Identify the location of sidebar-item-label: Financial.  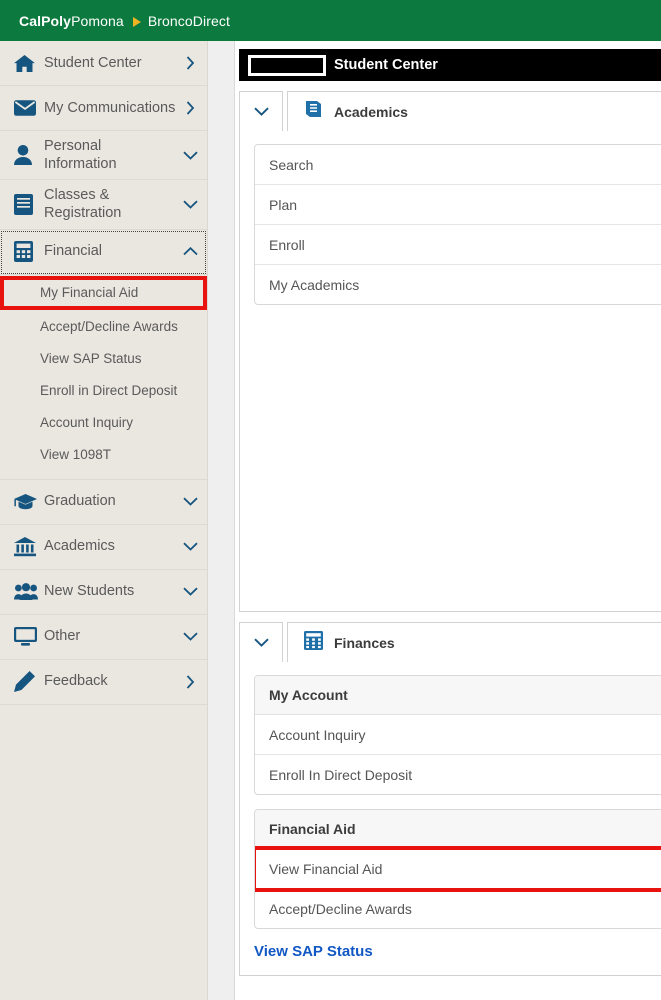
(73, 251).